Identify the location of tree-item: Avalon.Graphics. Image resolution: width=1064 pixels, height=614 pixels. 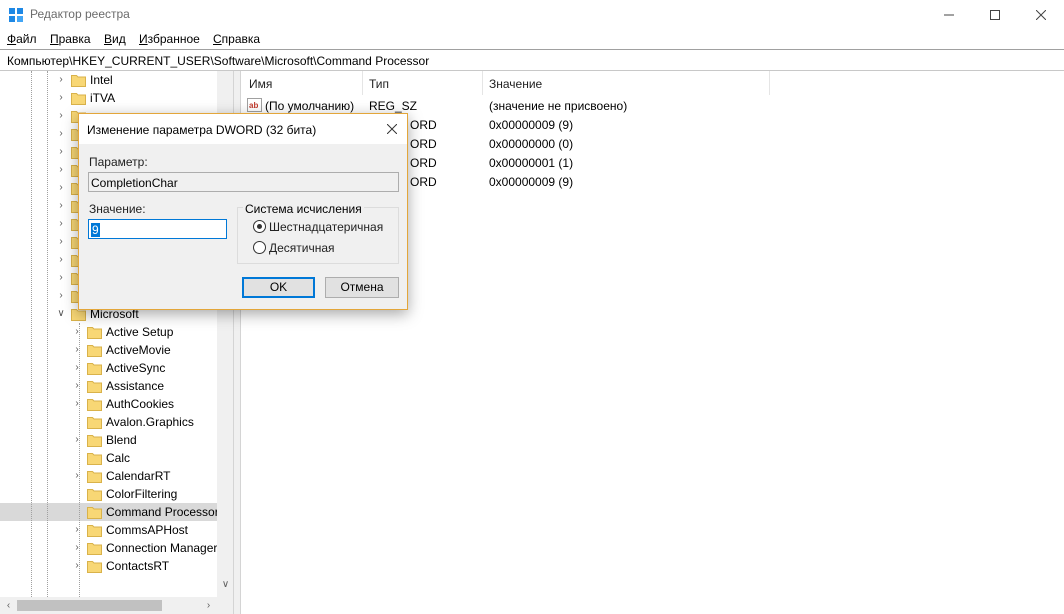
(109, 422).